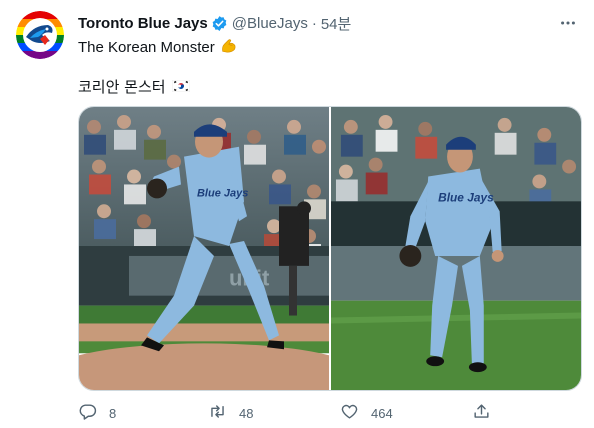  Describe the element at coordinates (222, 193) in the screenshot. I see `photo-left-jersey-text: Blue Jays` at that location.